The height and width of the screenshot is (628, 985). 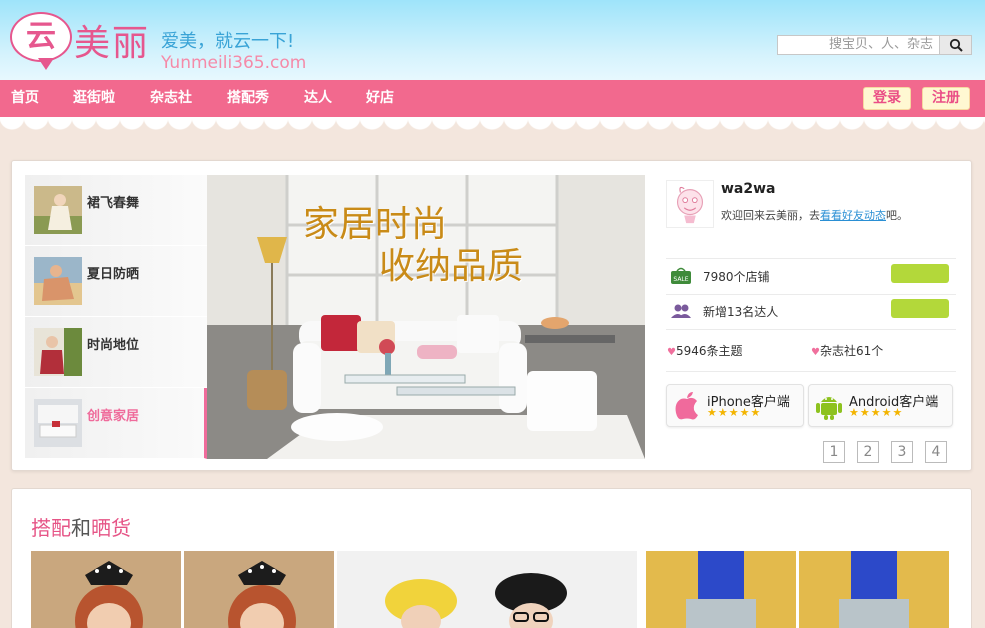 What do you see at coordinates (51, 528) in the screenshot?
I see `section-title-a: 搭配` at bounding box center [51, 528].